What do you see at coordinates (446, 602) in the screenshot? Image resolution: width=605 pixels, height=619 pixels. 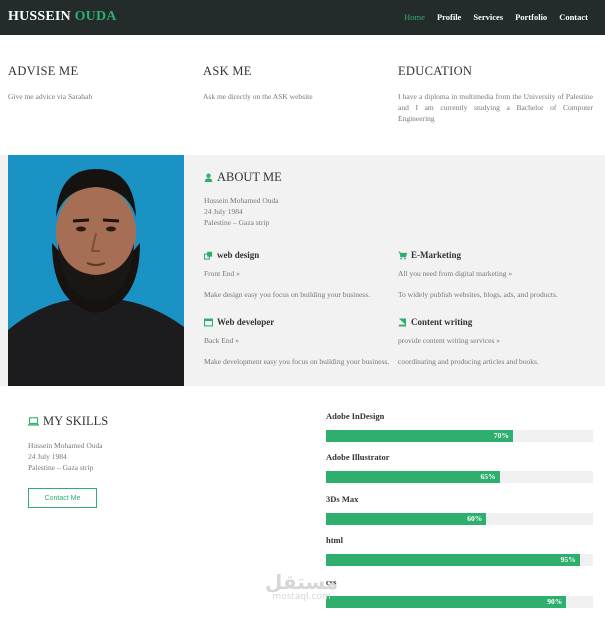 I see `skill-fill: 90%` at bounding box center [446, 602].